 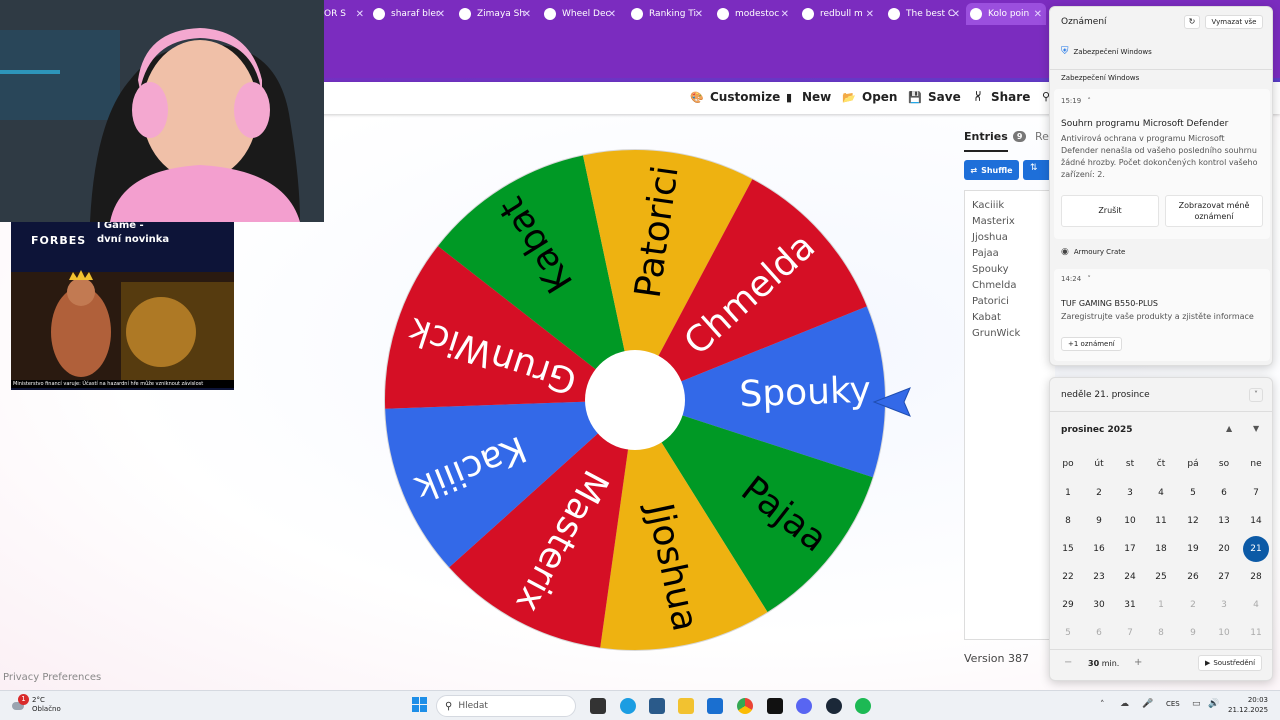 What do you see at coordinates (735, 97) in the screenshot?
I see `customize-button: 🎨 Customize` at bounding box center [735, 97].